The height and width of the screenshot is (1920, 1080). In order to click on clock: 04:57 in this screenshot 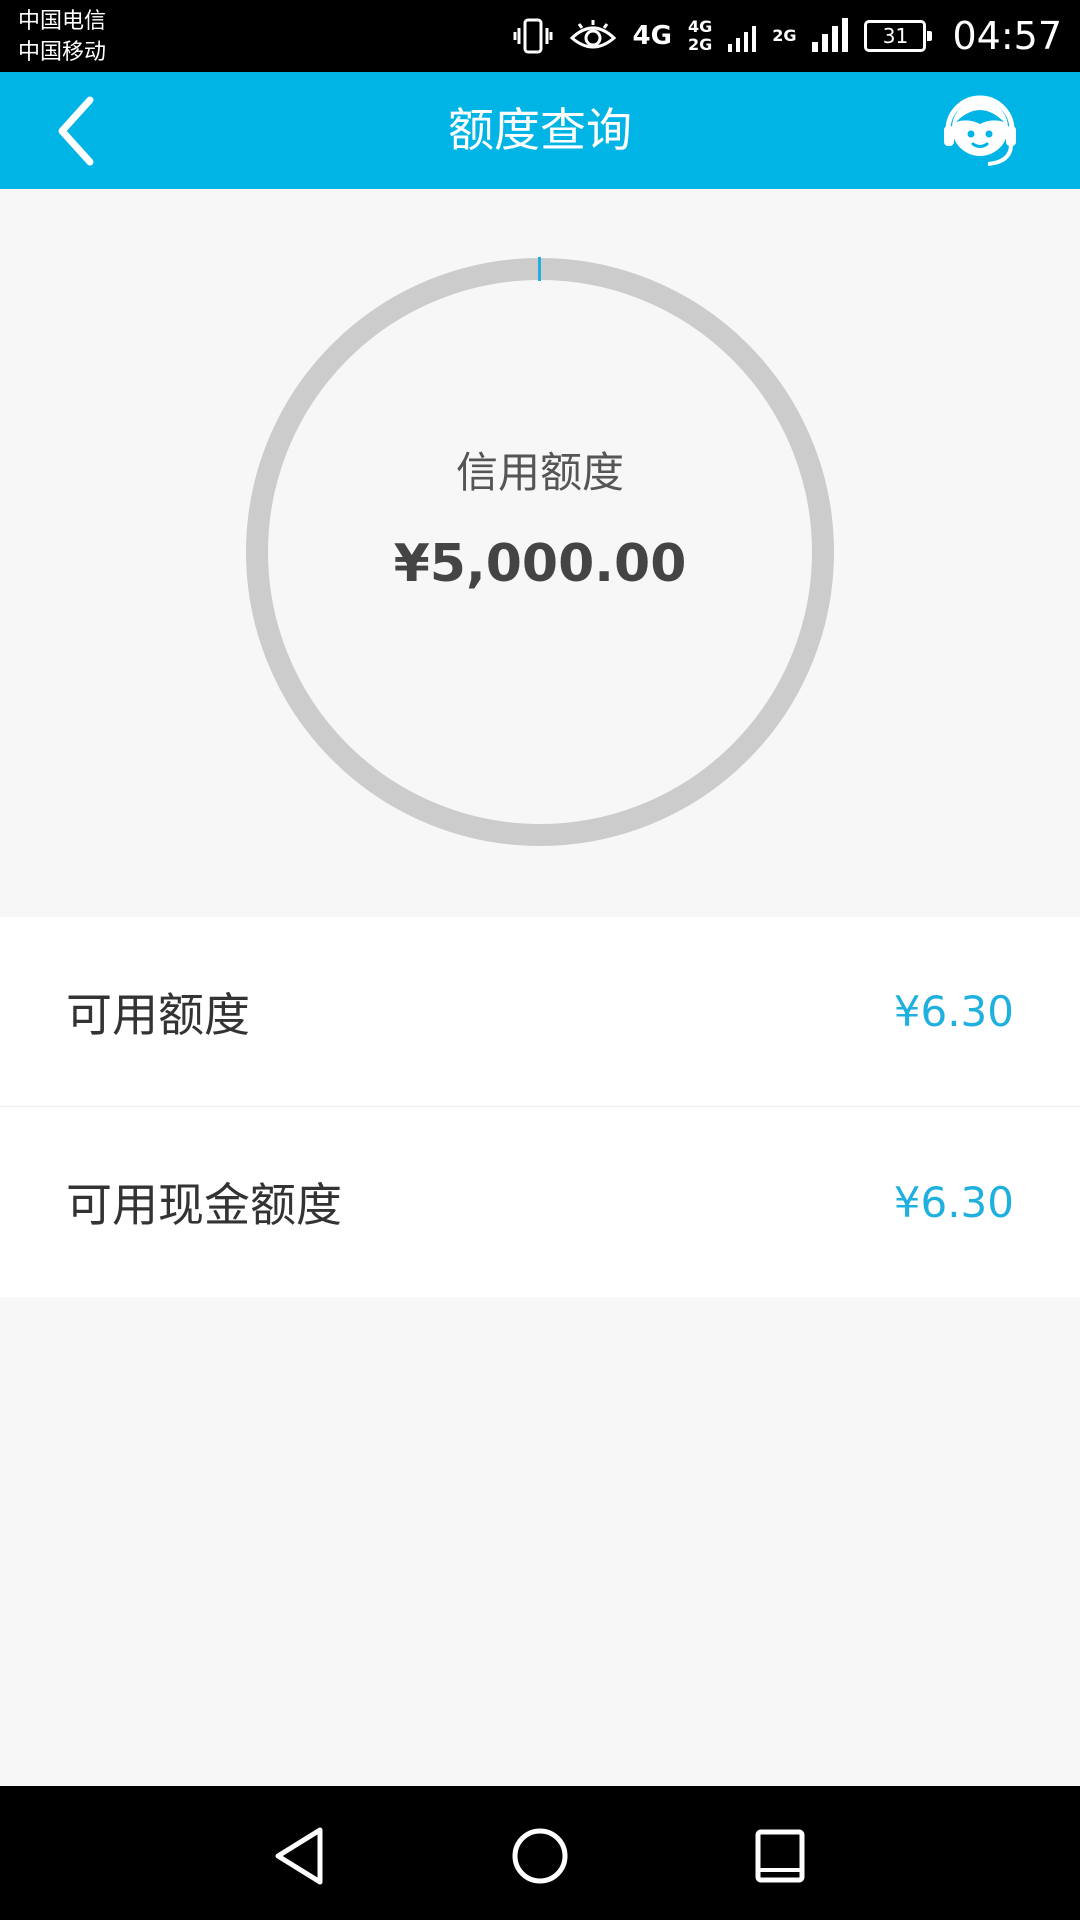, I will do `click(1007, 36)`.